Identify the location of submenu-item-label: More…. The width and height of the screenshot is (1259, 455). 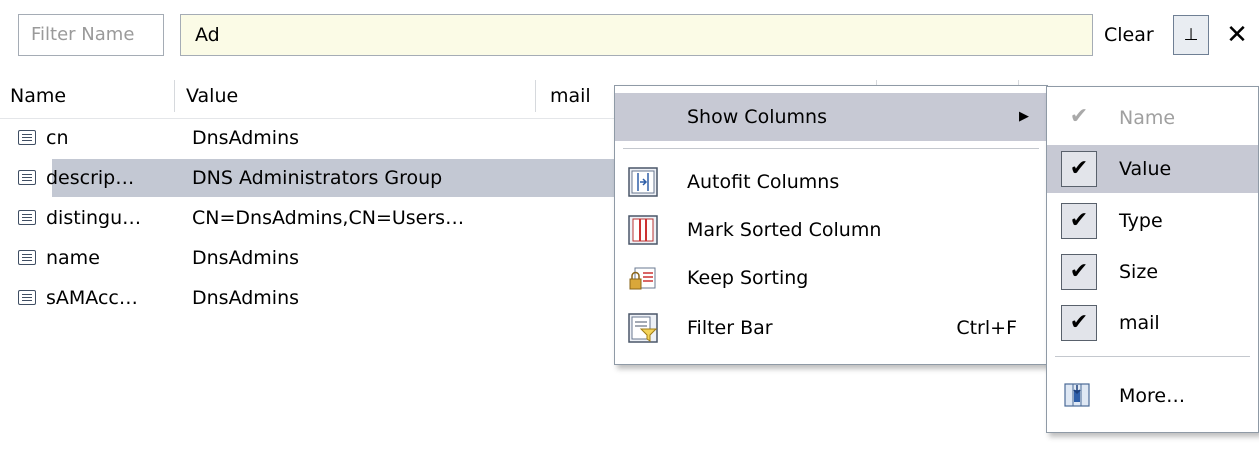
(1152, 396).